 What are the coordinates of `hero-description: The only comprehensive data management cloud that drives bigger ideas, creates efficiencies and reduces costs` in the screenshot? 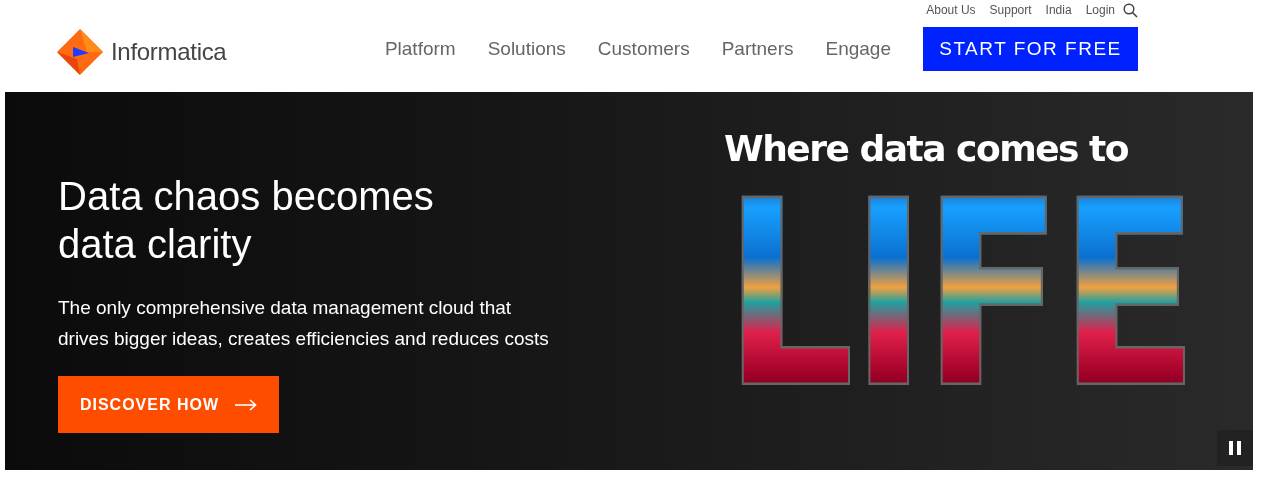 It's located at (304, 323).